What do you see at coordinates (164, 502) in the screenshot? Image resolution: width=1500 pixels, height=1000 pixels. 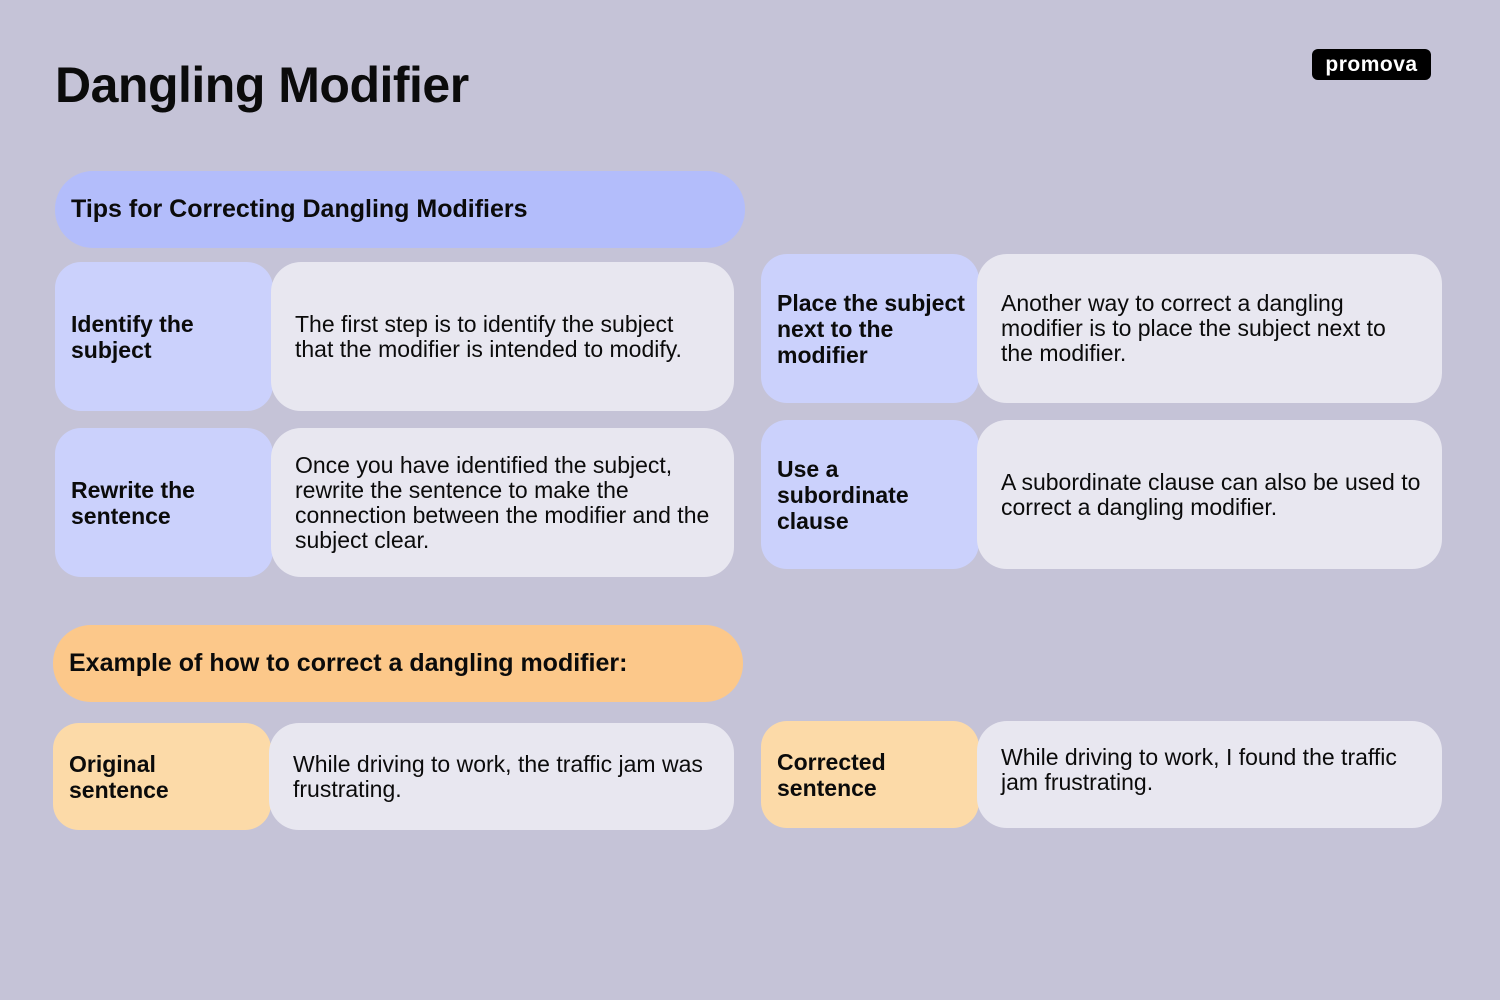 I see `tip-label: Rewrite the sentence` at bounding box center [164, 502].